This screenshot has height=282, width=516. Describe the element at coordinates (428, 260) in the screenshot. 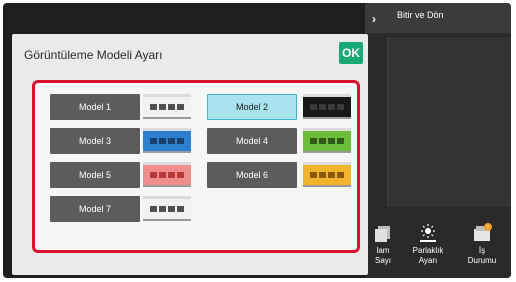

I see `toolbar-label: Ayarı` at that location.